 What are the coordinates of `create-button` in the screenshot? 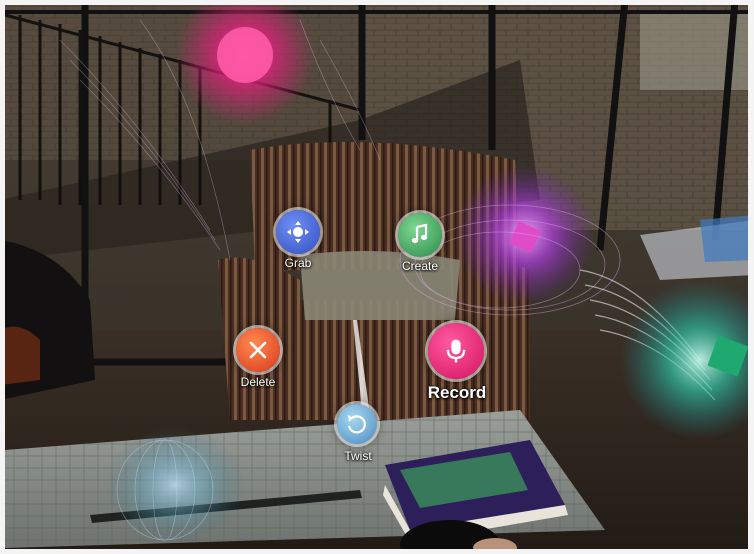 It's located at (420, 235).